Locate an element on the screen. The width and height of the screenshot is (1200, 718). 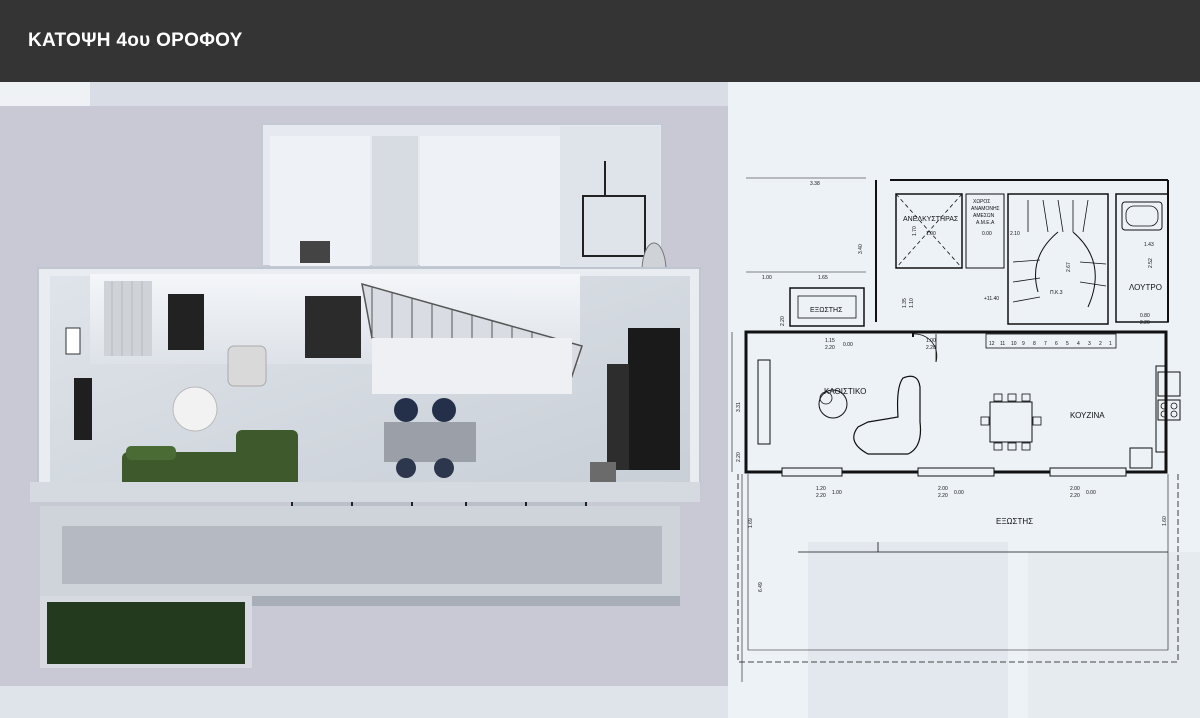
dim-win3-a: 2.00 is located at coordinates (1075, 489).